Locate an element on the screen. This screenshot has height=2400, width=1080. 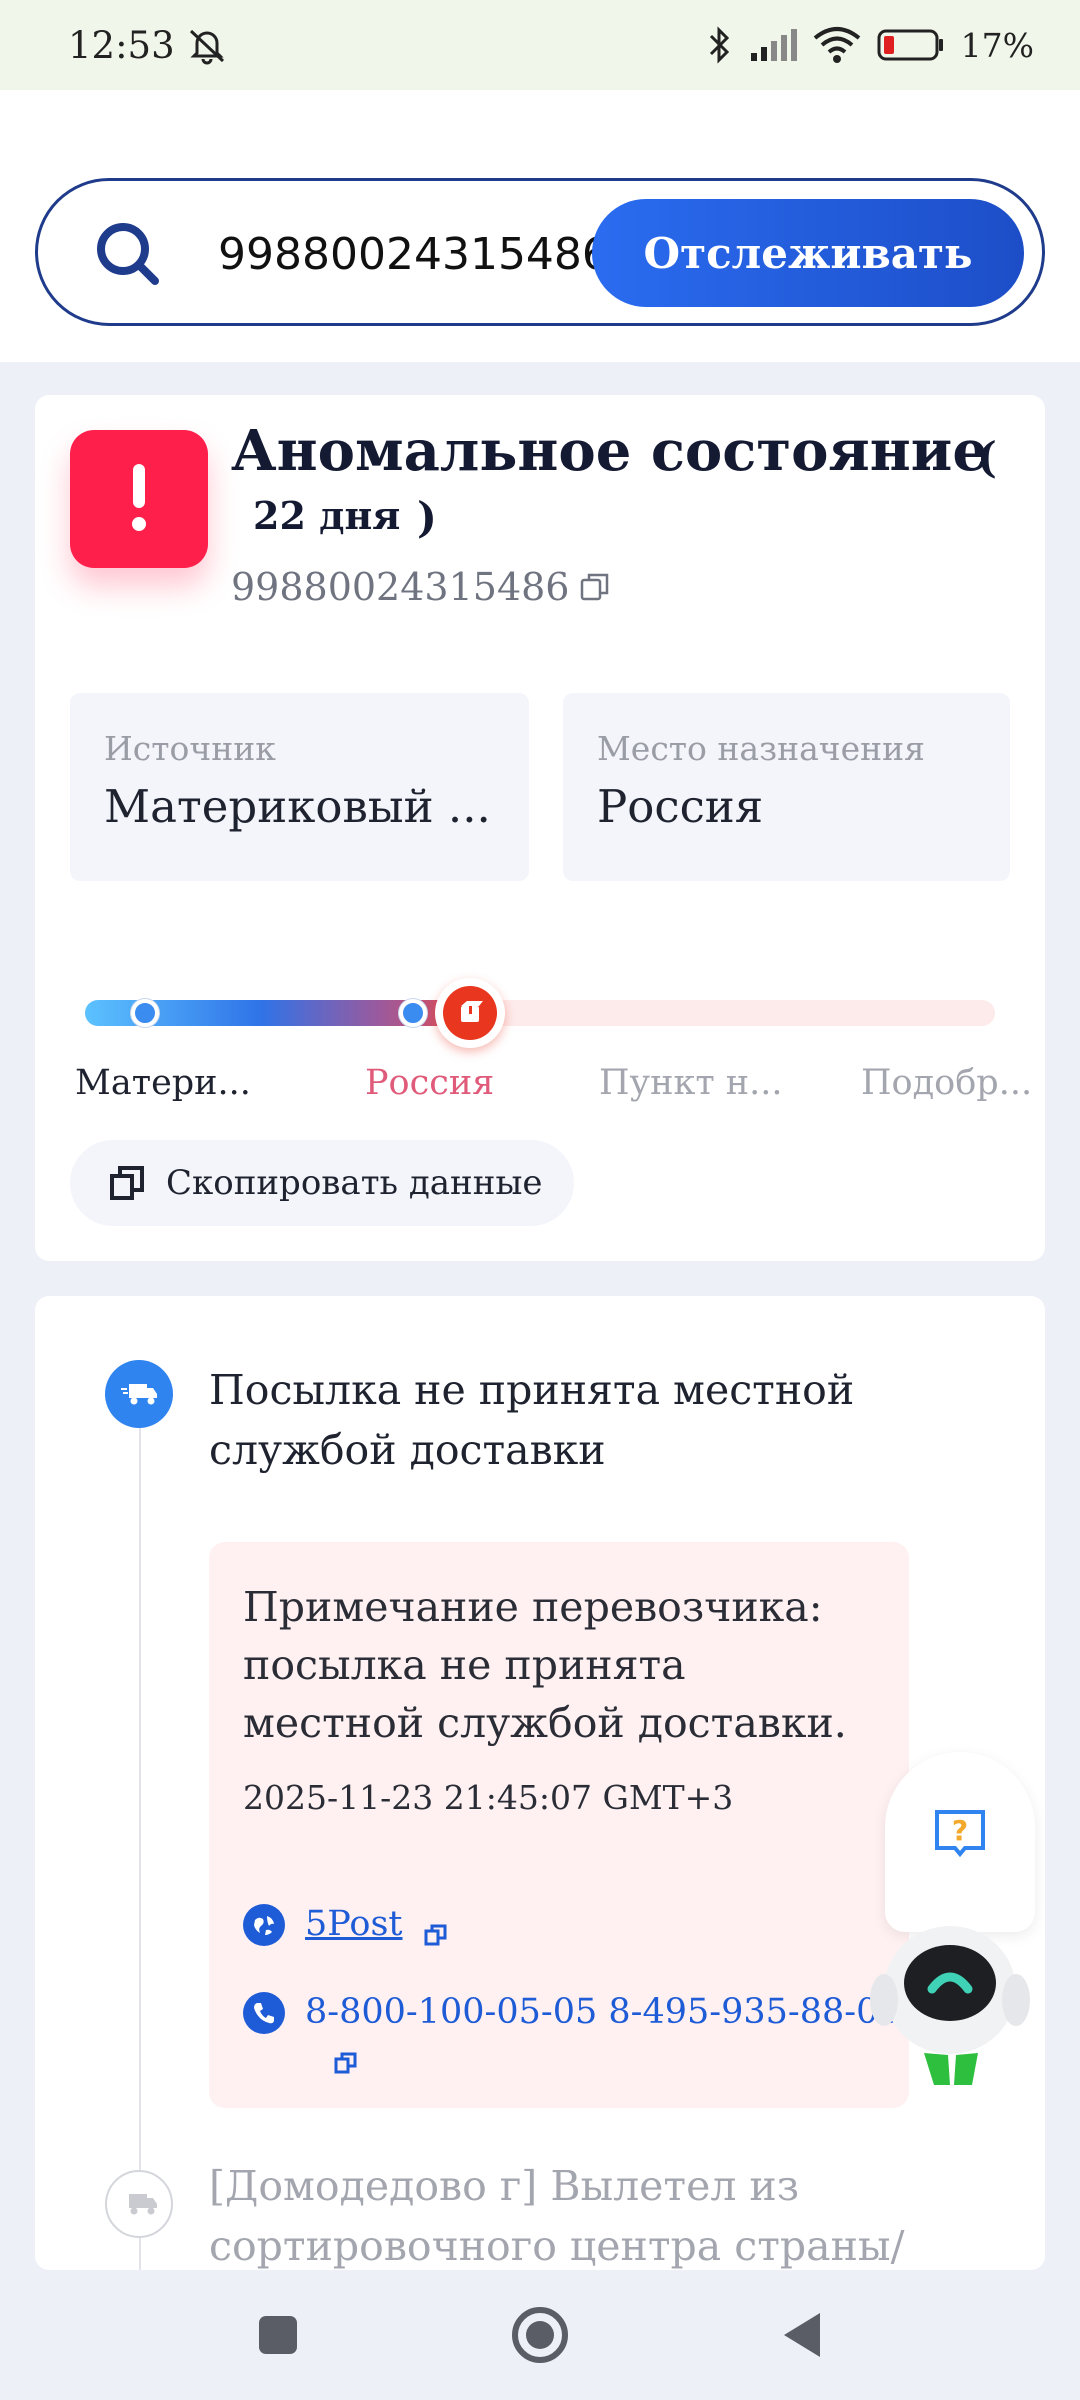
package-icon is located at coordinates (472, 1011).